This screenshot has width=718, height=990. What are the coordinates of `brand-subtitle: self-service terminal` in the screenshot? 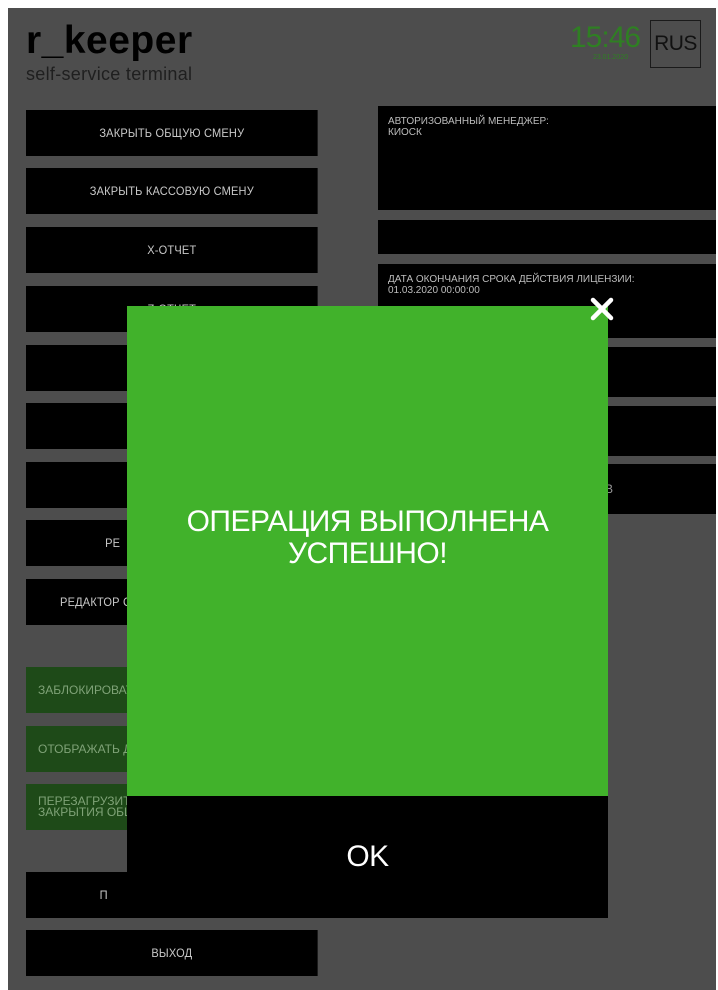 It's located at (109, 74).